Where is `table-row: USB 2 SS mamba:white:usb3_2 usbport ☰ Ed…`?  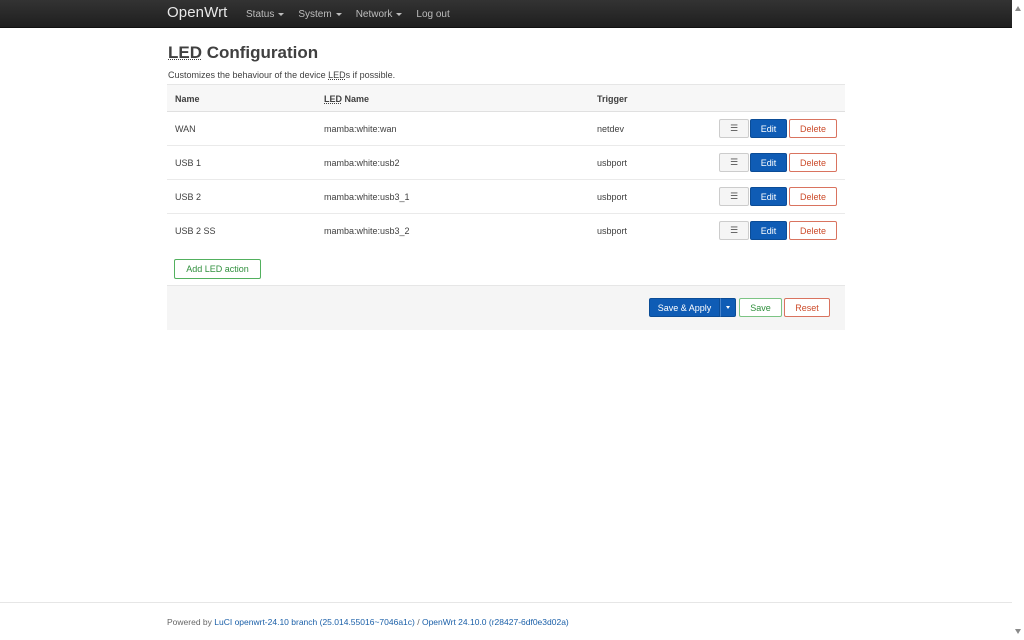 table-row: USB 2 SS mamba:white:usb3_2 usbport ☰ Ed… is located at coordinates (506, 231).